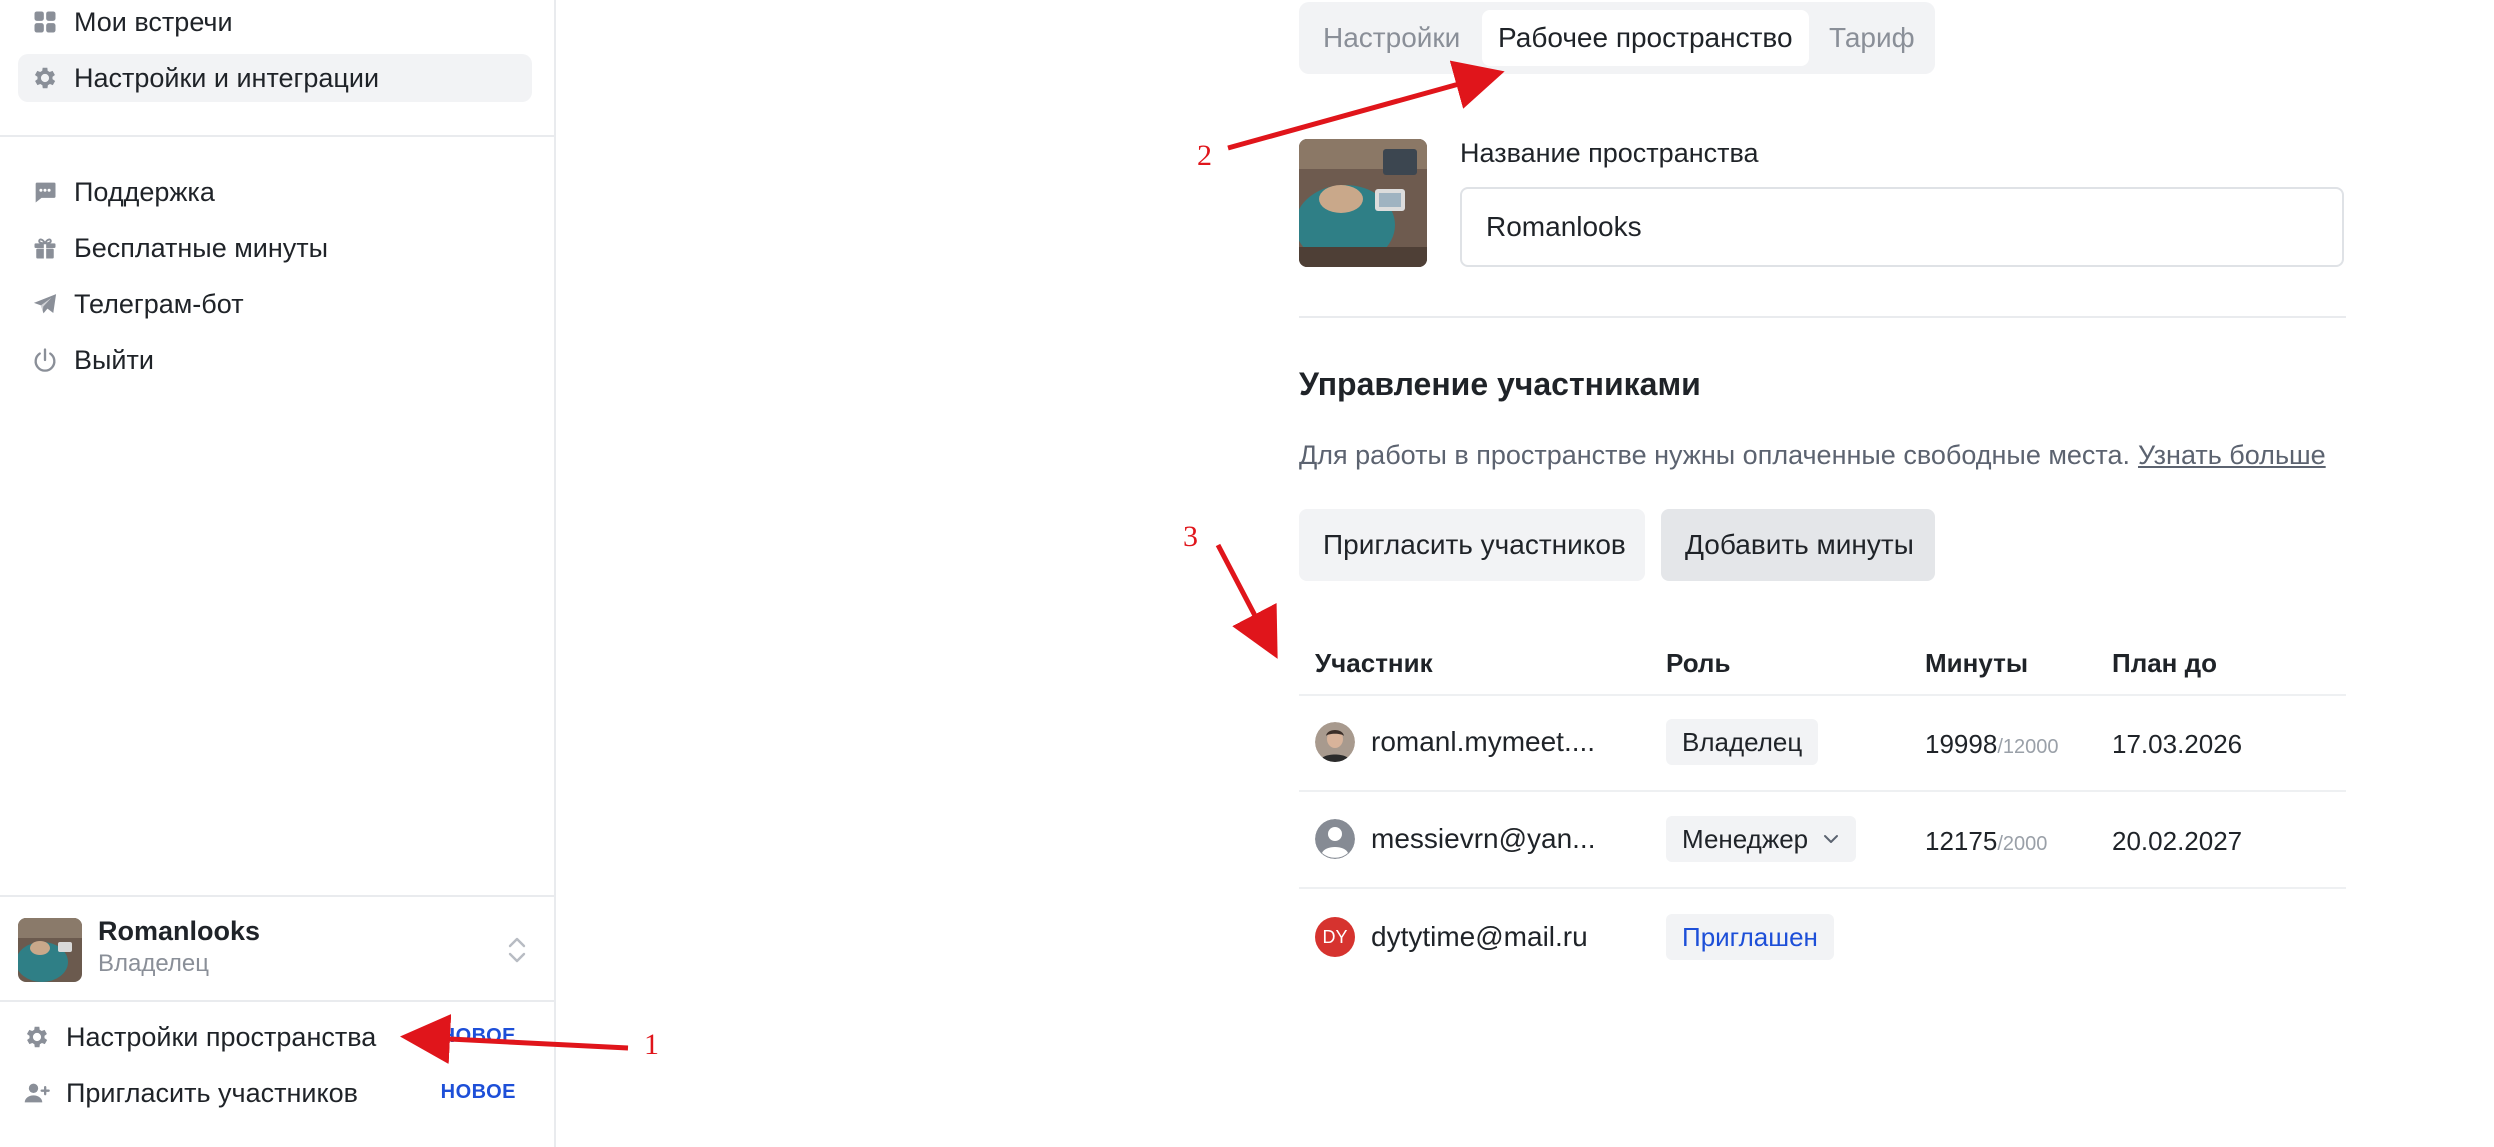 This screenshot has height=1147, width=2494. I want to click on column-header-plan-until: План до, so click(2164, 663).